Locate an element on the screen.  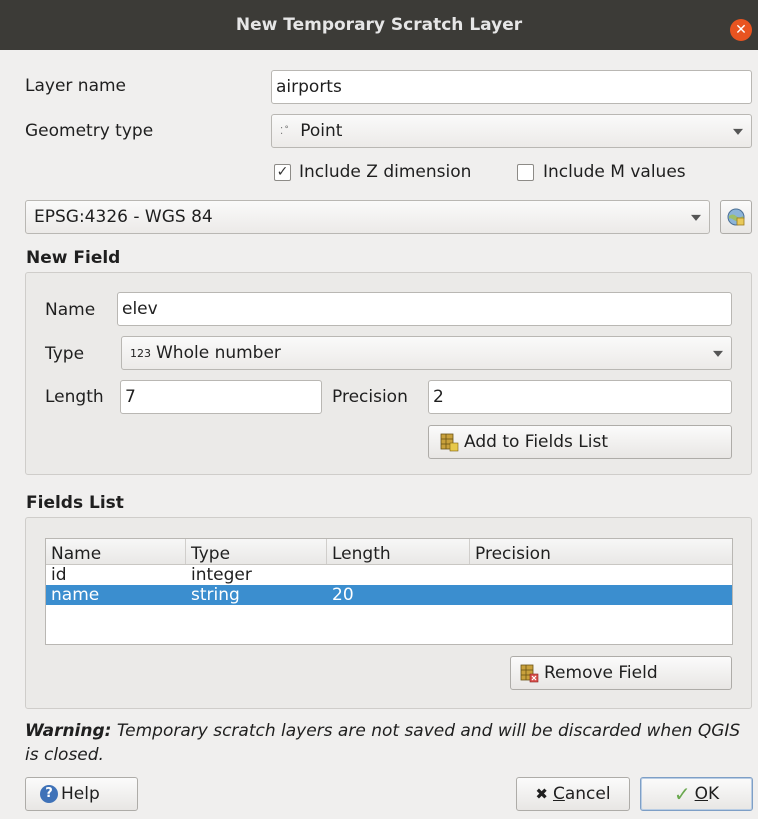
add-to-fields-list-label: Add to Fields List is located at coordinates (536, 442).